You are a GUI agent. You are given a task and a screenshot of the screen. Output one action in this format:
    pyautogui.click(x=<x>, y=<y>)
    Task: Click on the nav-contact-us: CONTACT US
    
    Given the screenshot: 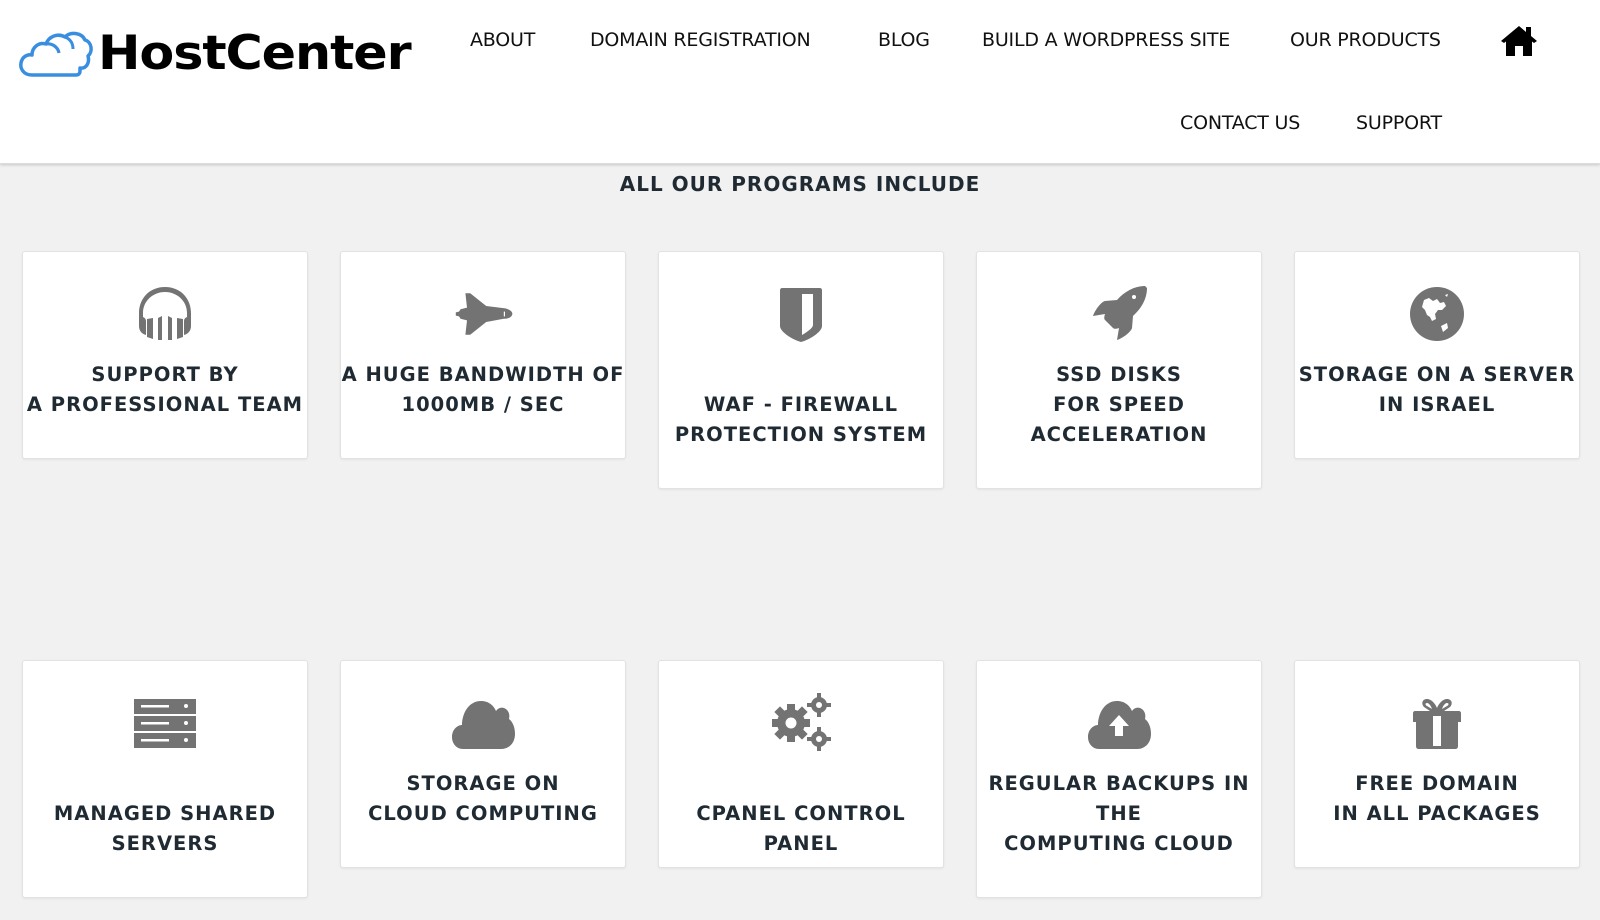 What is the action you would take?
    pyautogui.click(x=1240, y=123)
    